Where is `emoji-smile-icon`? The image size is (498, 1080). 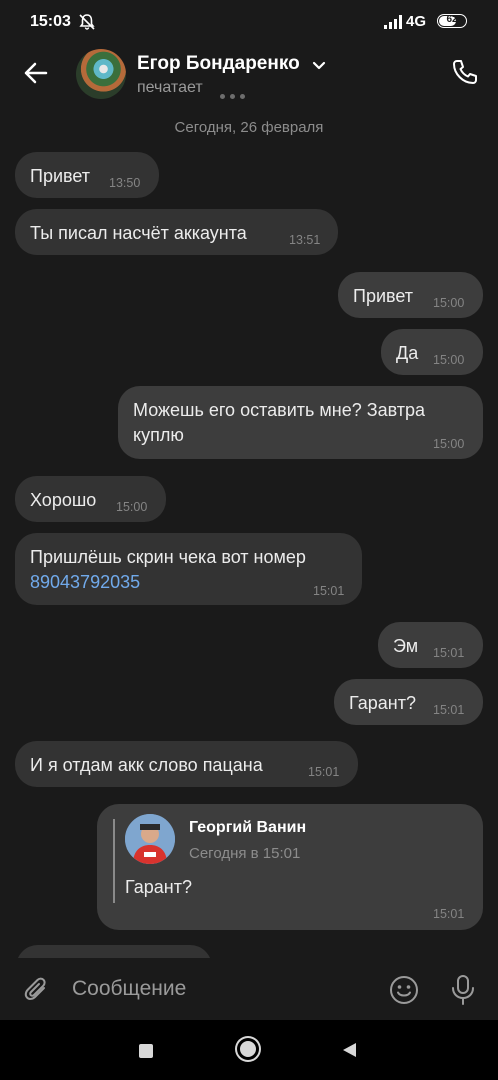 emoji-smile-icon is located at coordinates (404, 992).